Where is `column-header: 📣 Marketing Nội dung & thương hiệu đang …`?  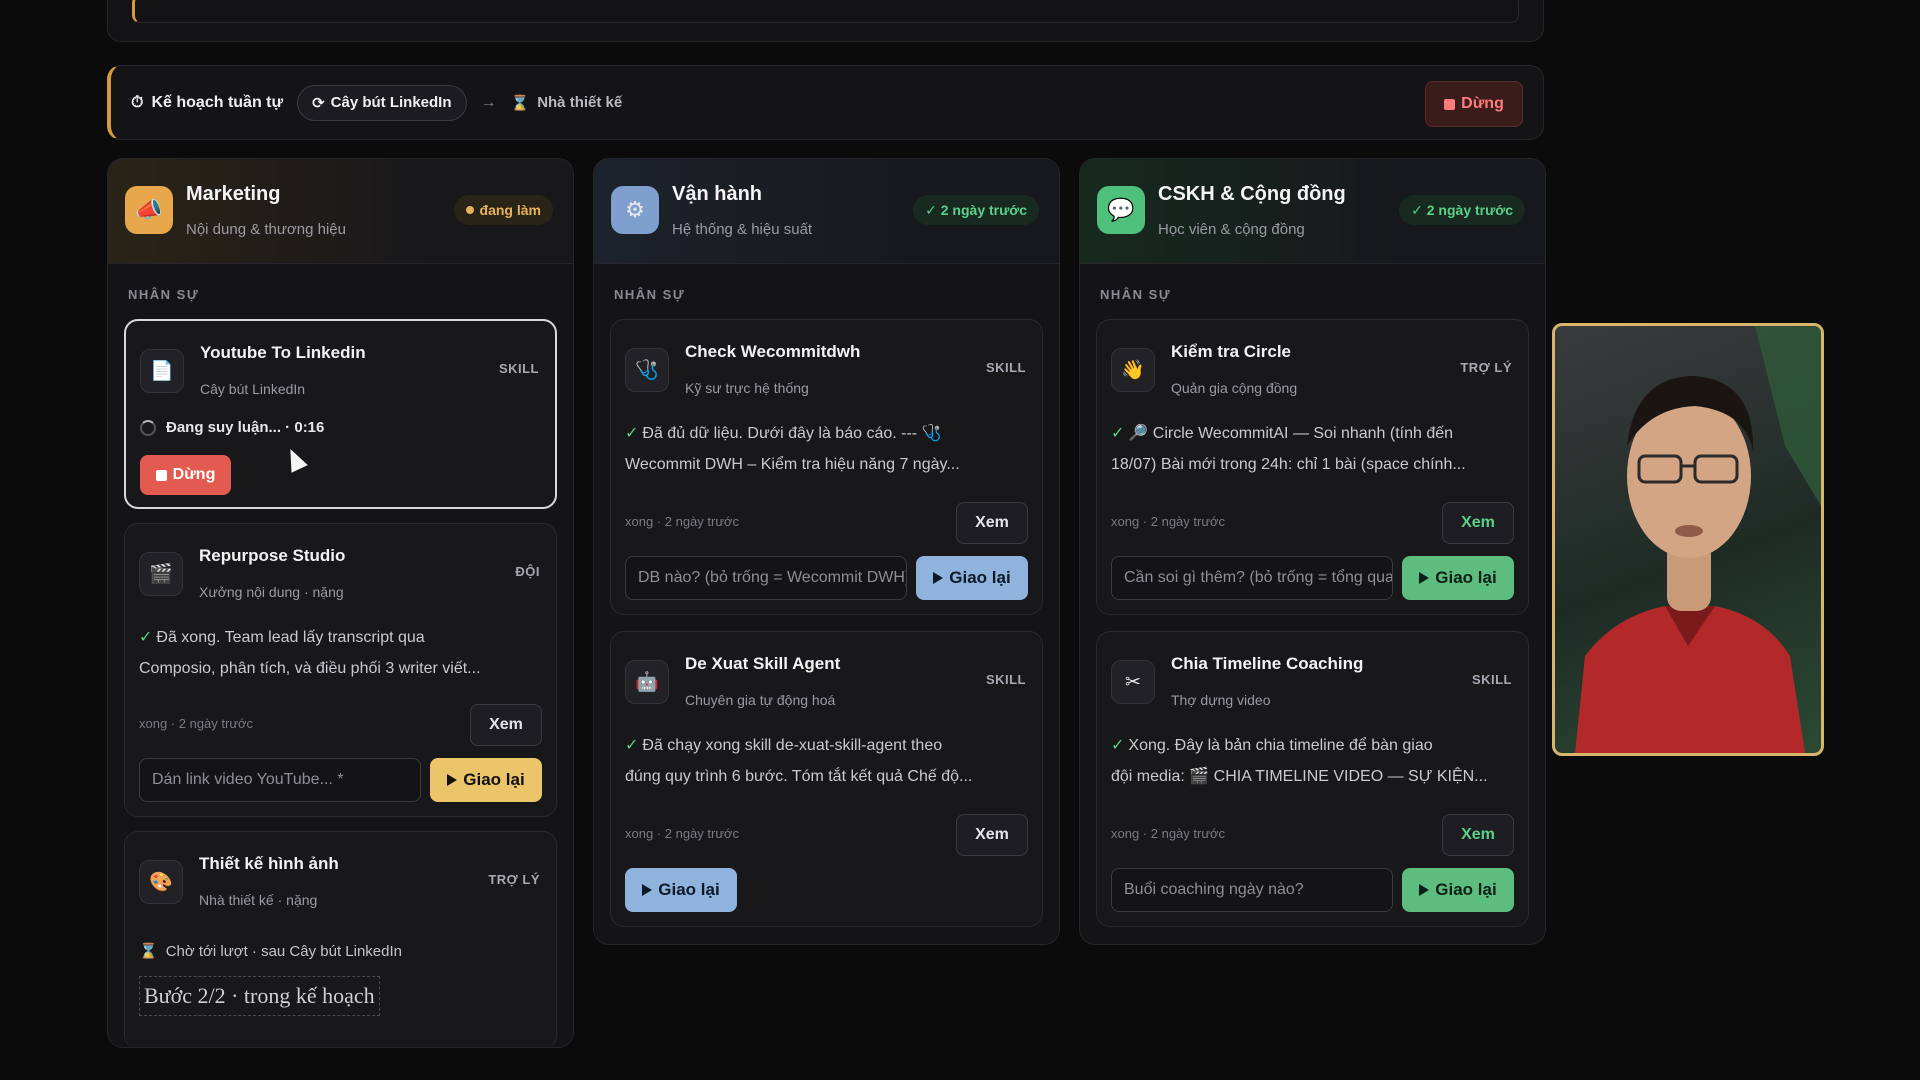
column-header: 📣 Marketing Nội dung & thương hiệu đang … is located at coordinates (340, 211).